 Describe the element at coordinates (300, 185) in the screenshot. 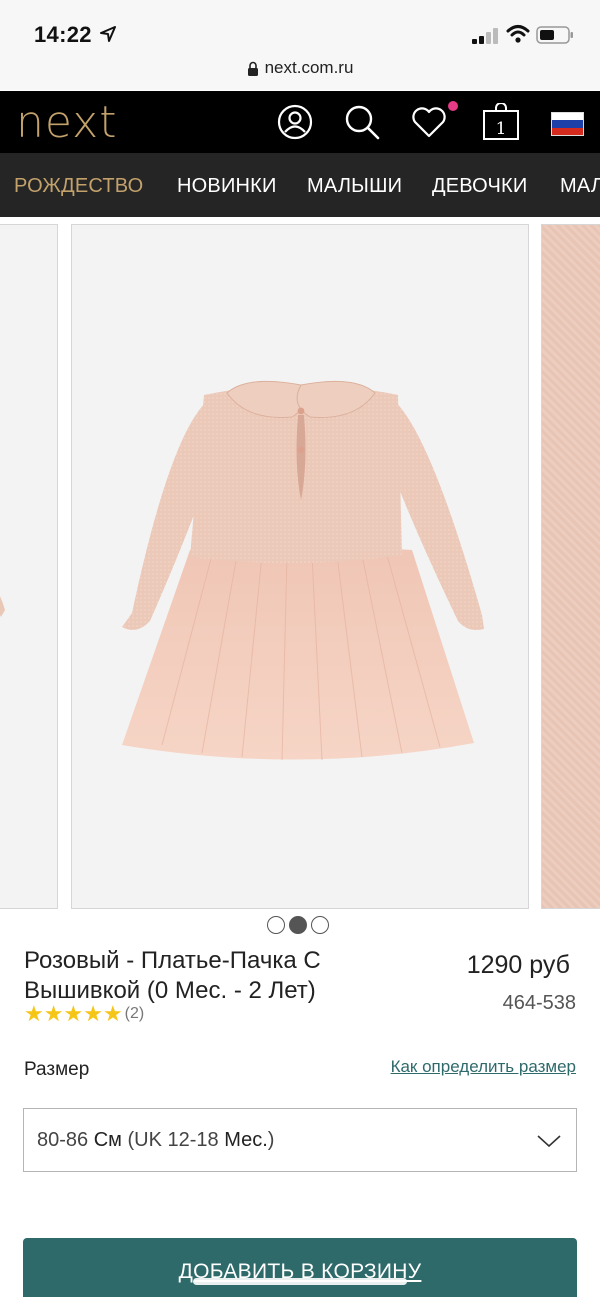

I see `category-nav: РОЖДЕСТВО НОВИНКИ МАЛЫШИ ДЕВОЧКИ МАЛ` at that location.